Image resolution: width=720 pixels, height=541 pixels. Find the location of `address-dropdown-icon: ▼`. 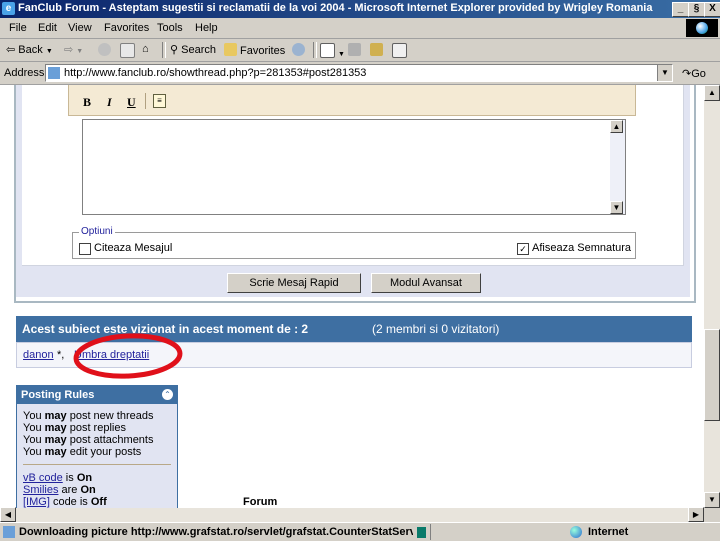

address-dropdown-icon: ▼ is located at coordinates (664, 73).